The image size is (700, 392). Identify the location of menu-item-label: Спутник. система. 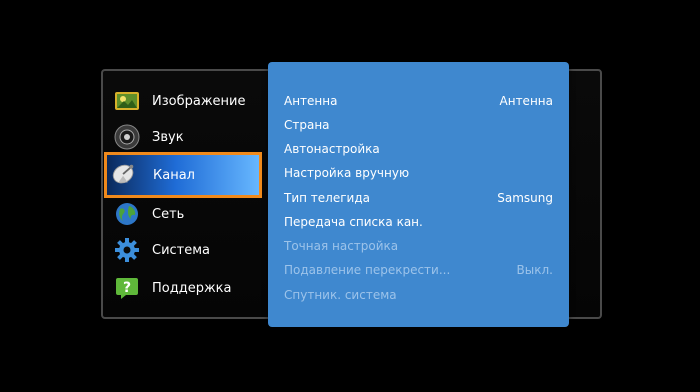
(340, 295).